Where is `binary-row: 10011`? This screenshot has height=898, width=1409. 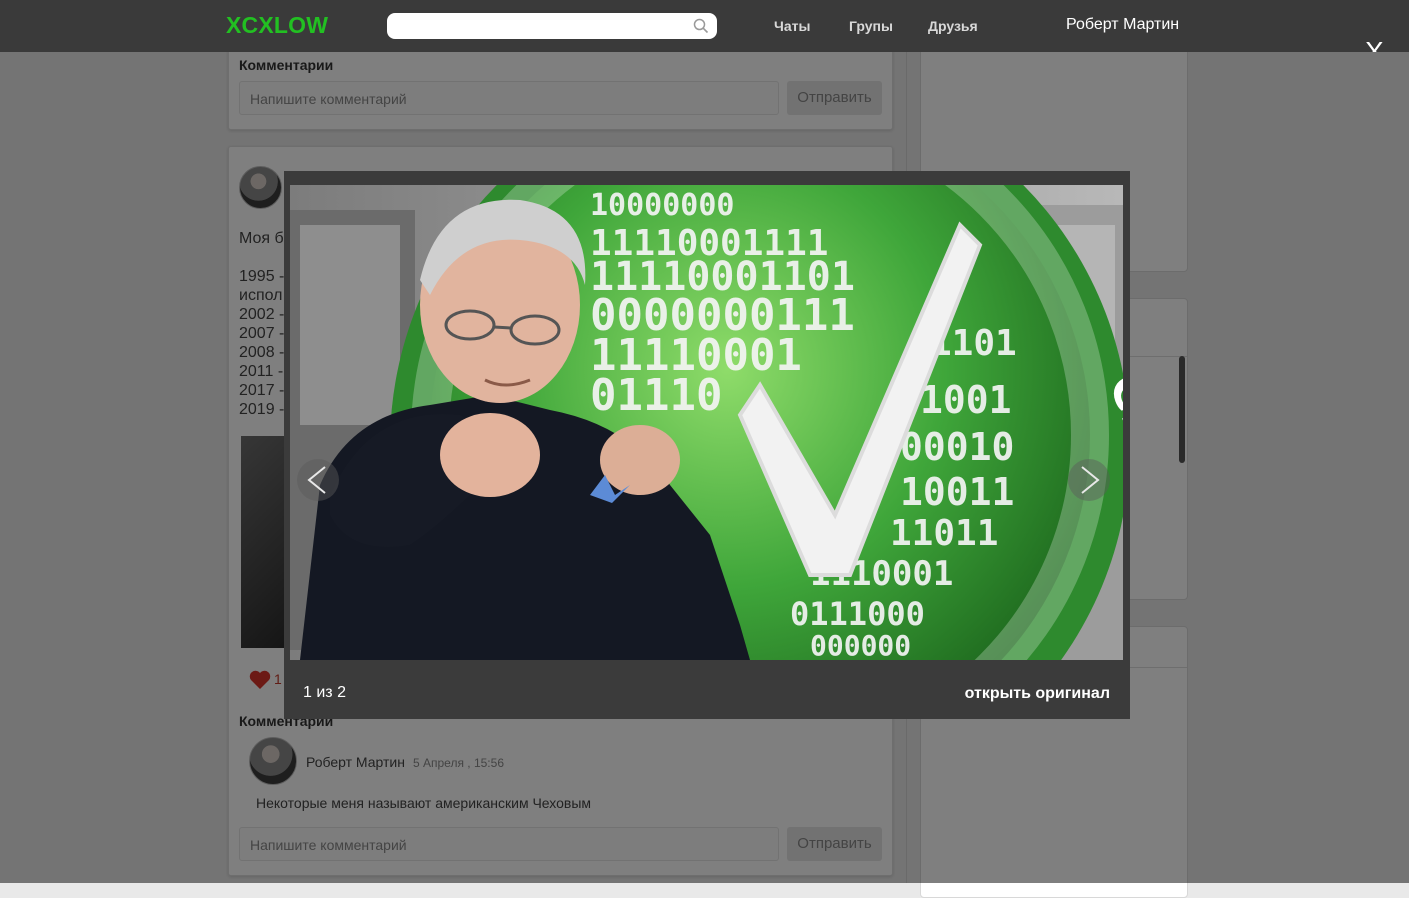
binary-row: 10011 is located at coordinates (957, 492).